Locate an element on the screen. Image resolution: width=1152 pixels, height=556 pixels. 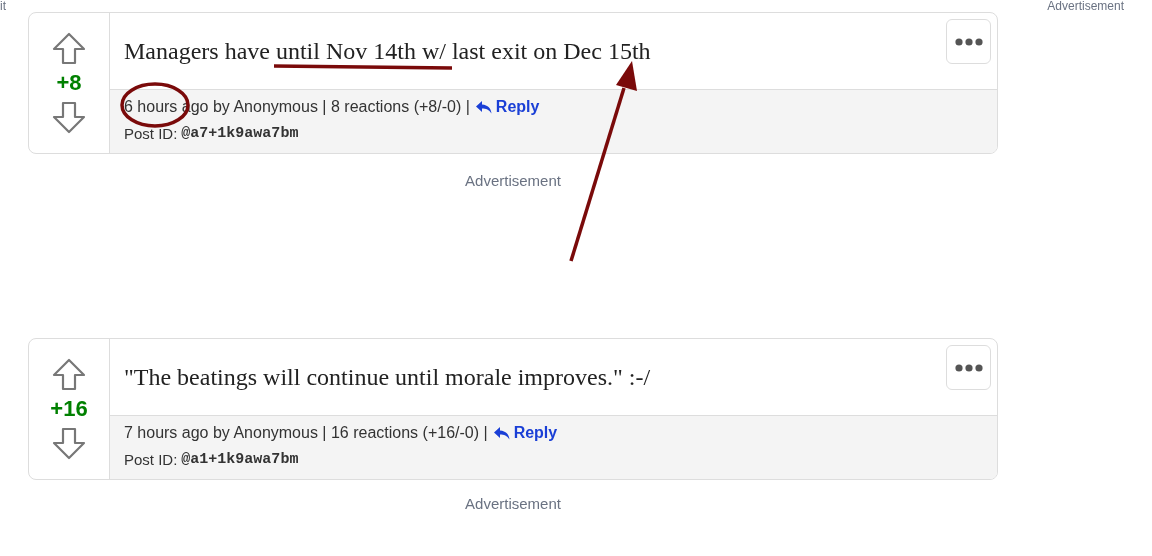
advertisement-label: it is located at coordinates (3, 6).